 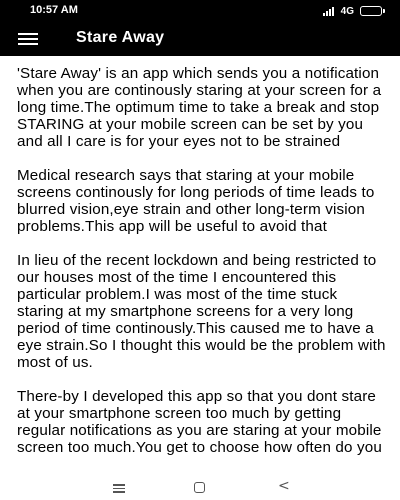 I want to click on status-time: 10:57 AM, so click(x=54, y=10).